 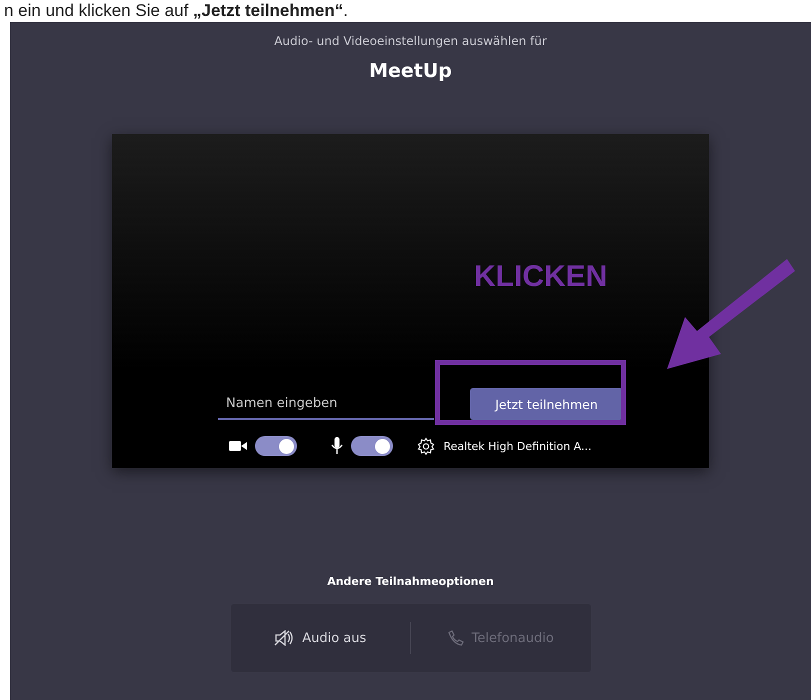 I want to click on annotation-label: KLICKEN, so click(x=541, y=277).